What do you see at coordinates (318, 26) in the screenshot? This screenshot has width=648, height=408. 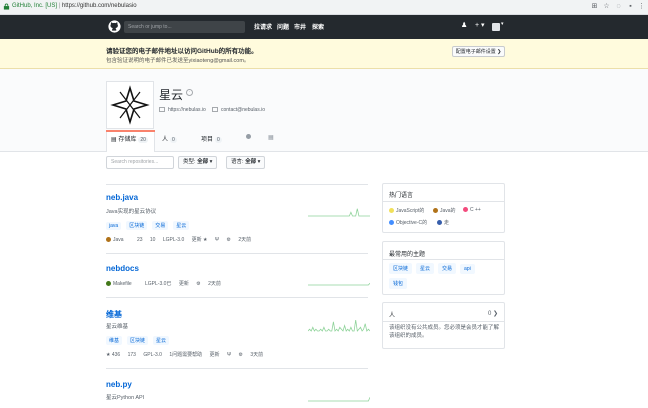 I see `nav-explore: 探索` at bounding box center [318, 26].